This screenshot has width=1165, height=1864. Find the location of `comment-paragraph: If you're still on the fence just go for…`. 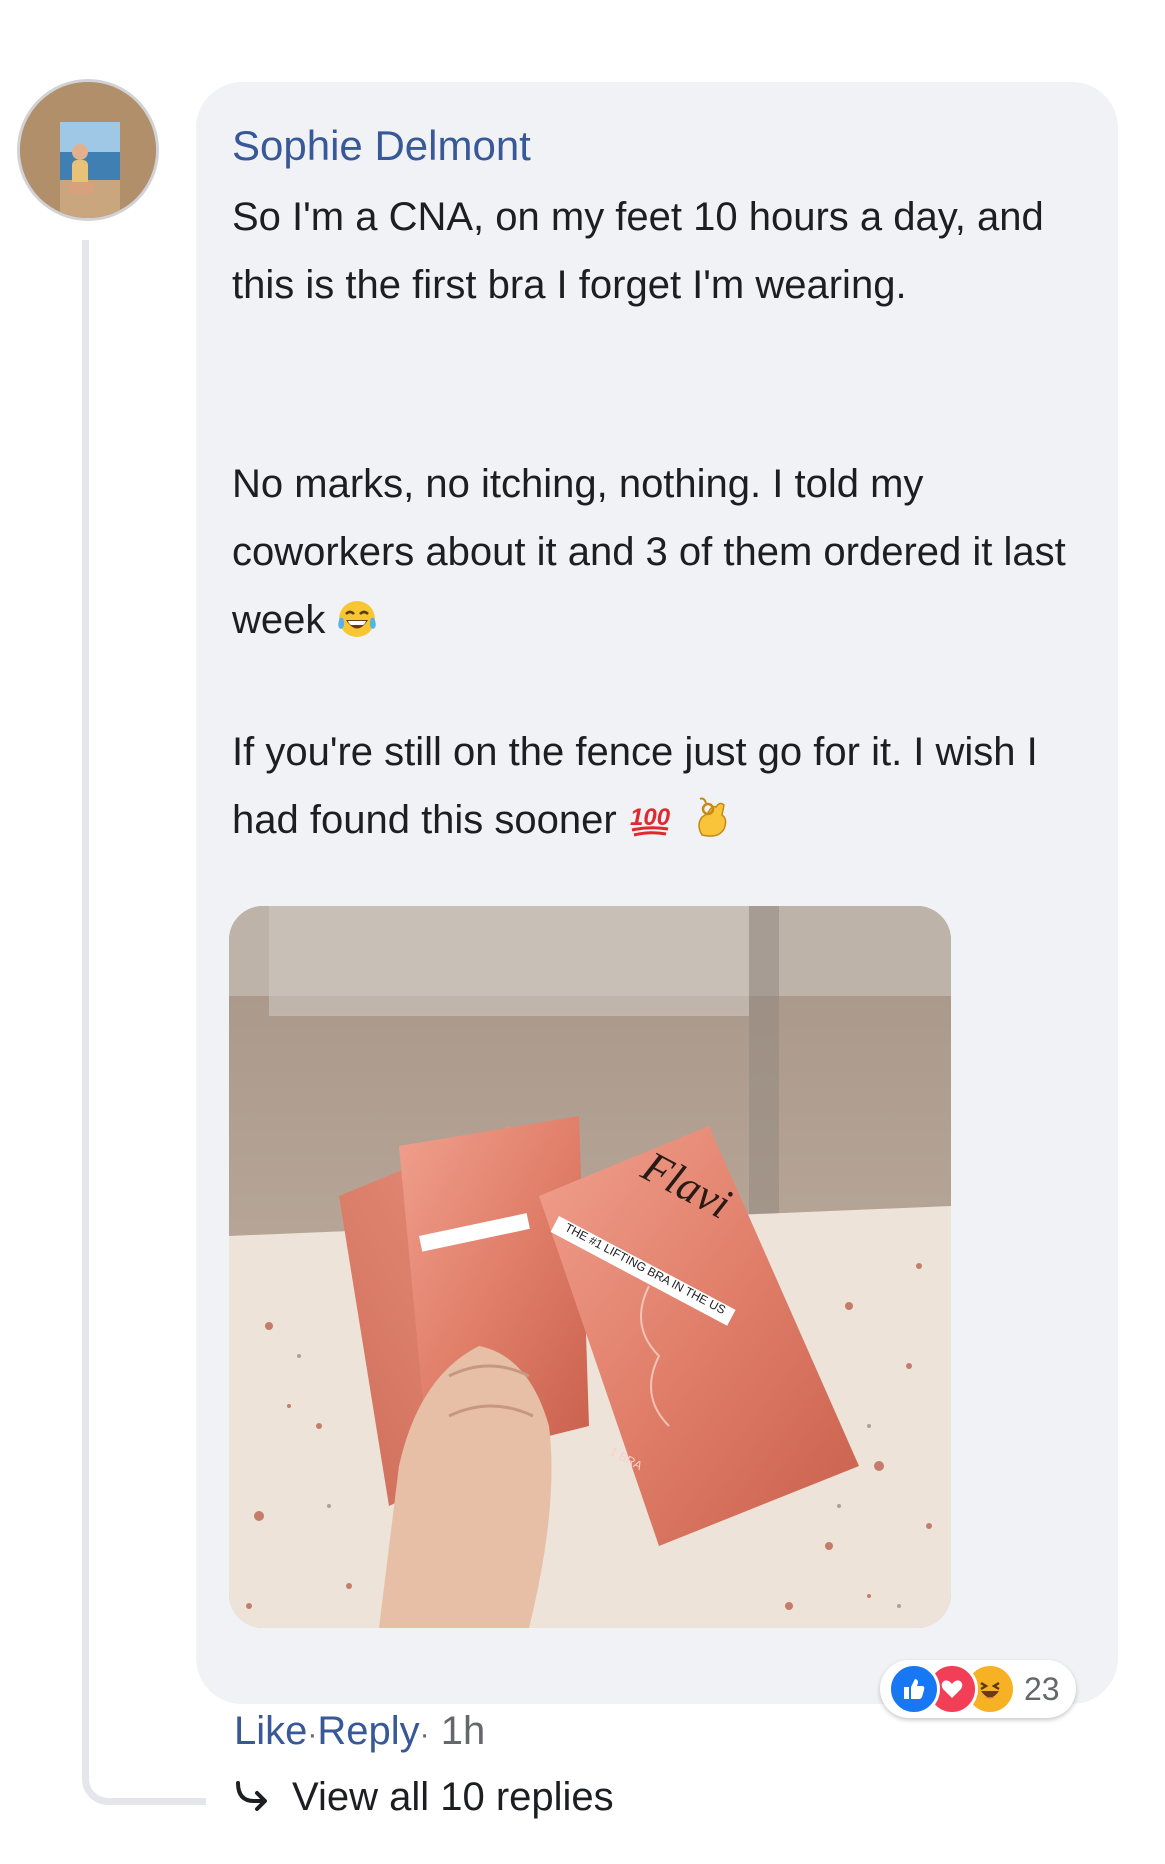

comment-paragraph: If you're still on the fence just go for… is located at coordinates (667, 789).